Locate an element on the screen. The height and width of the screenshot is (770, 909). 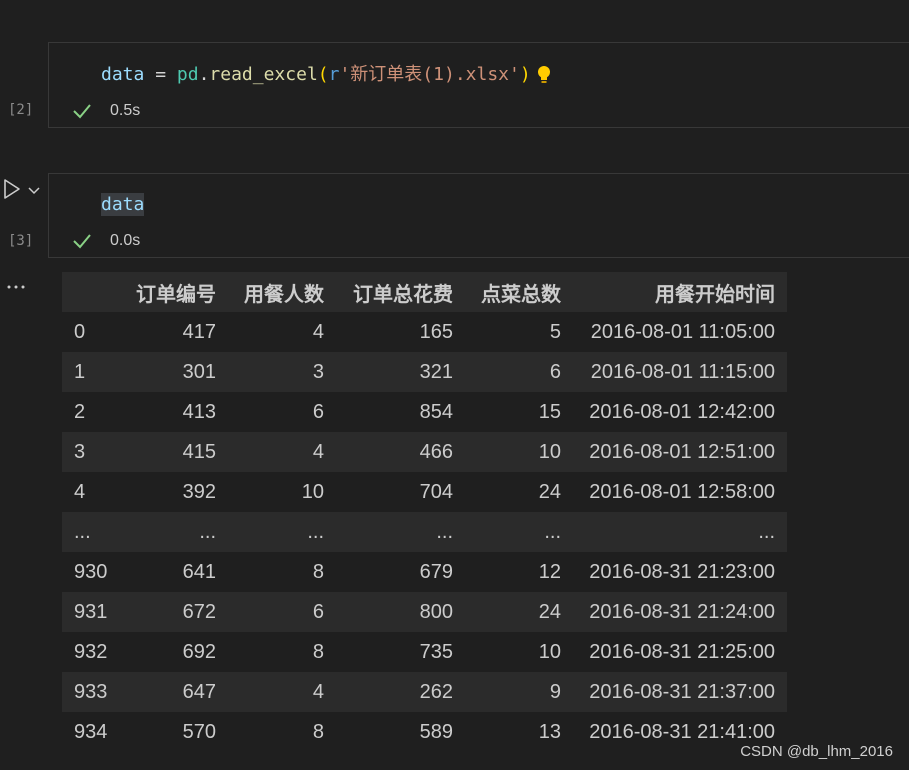
table-cell: 2016-08-31 21:25:00 is located at coordinates (680, 652).